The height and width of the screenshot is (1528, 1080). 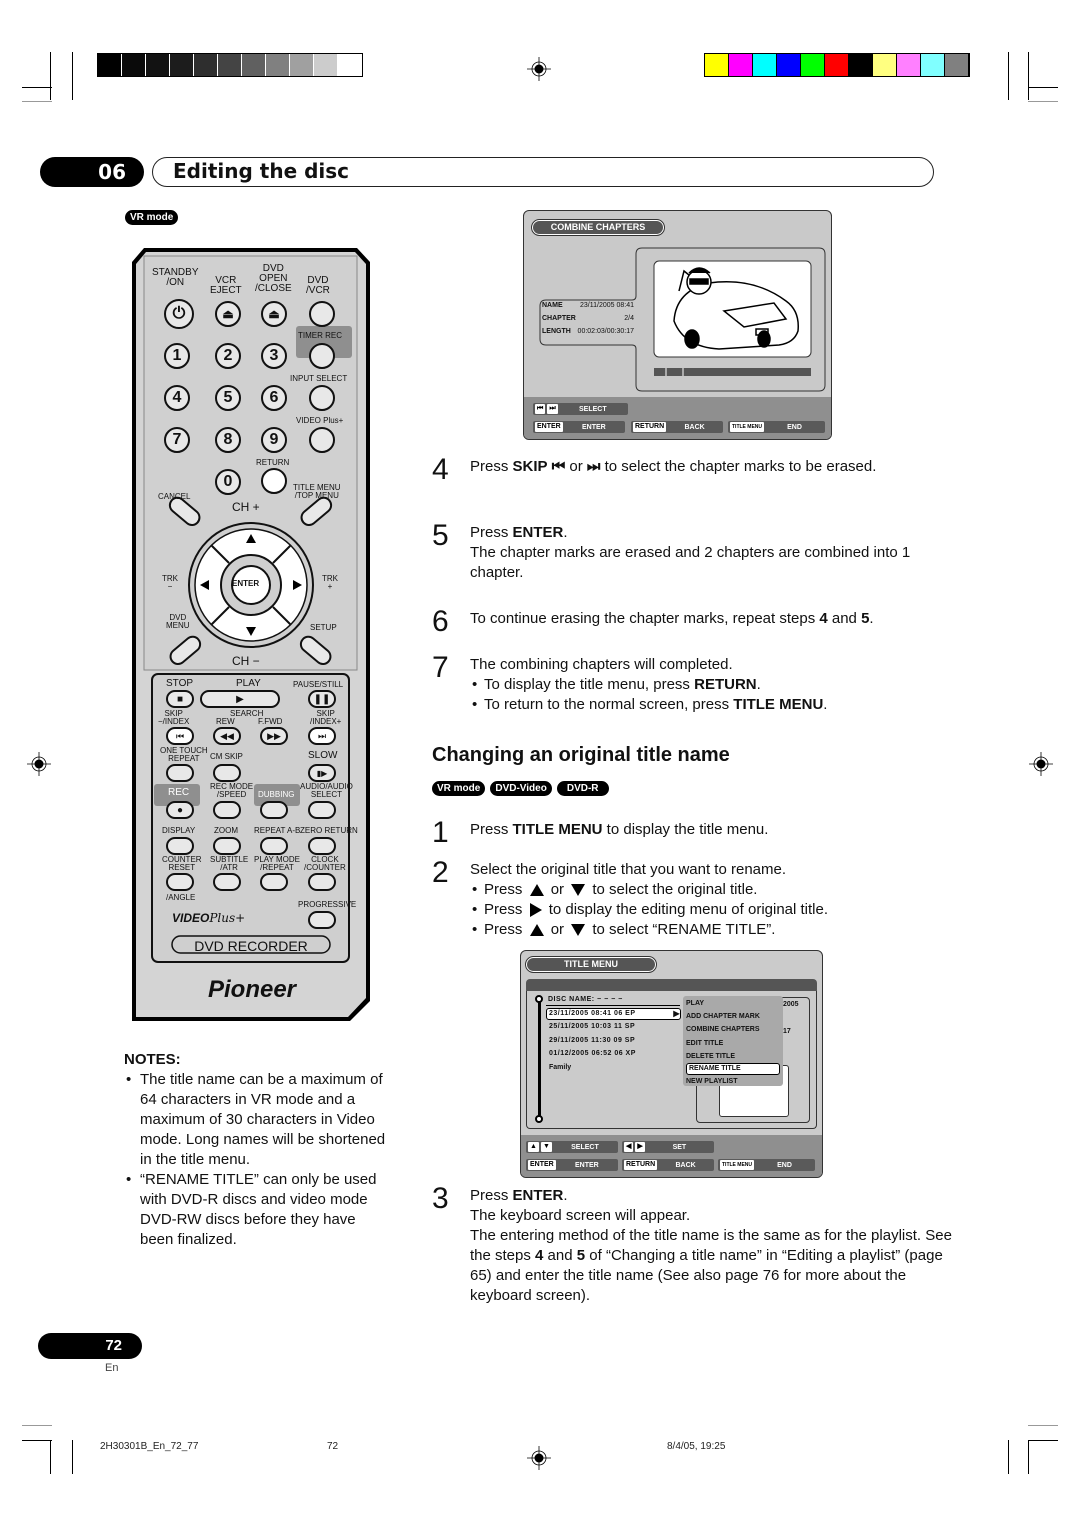 I want to click on digit-8-button: 8, so click(x=228, y=440).